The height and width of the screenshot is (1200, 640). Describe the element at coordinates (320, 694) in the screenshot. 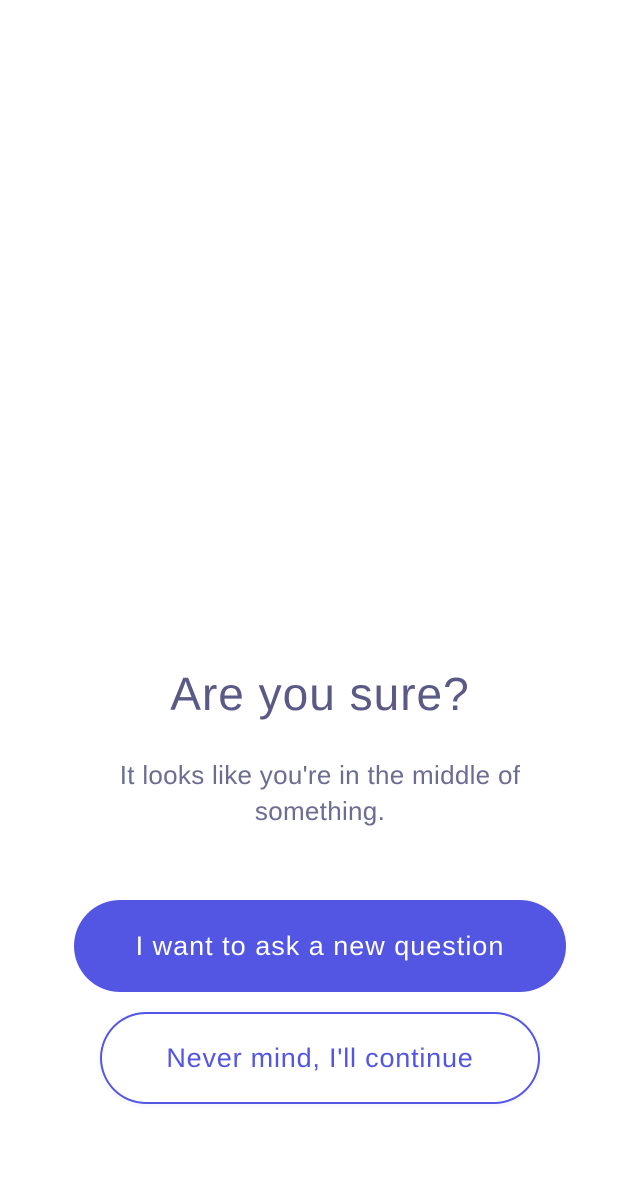

I see `dialog-title: Are you sure?` at that location.